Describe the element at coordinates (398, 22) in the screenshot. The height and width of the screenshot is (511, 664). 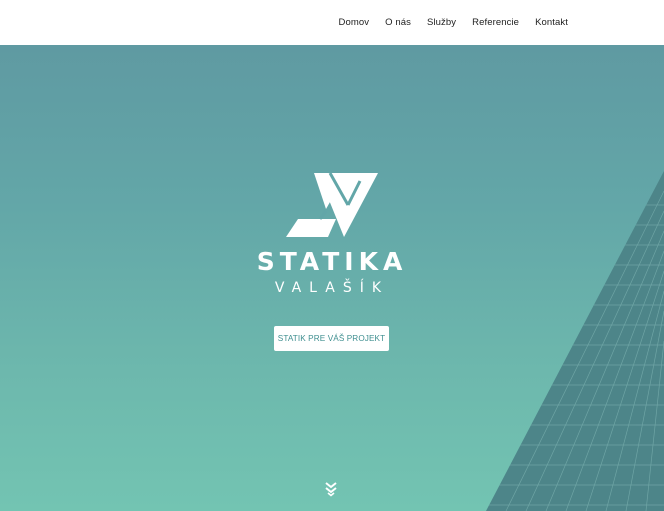
I see `nav-item-o-nas: O nás` at that location.